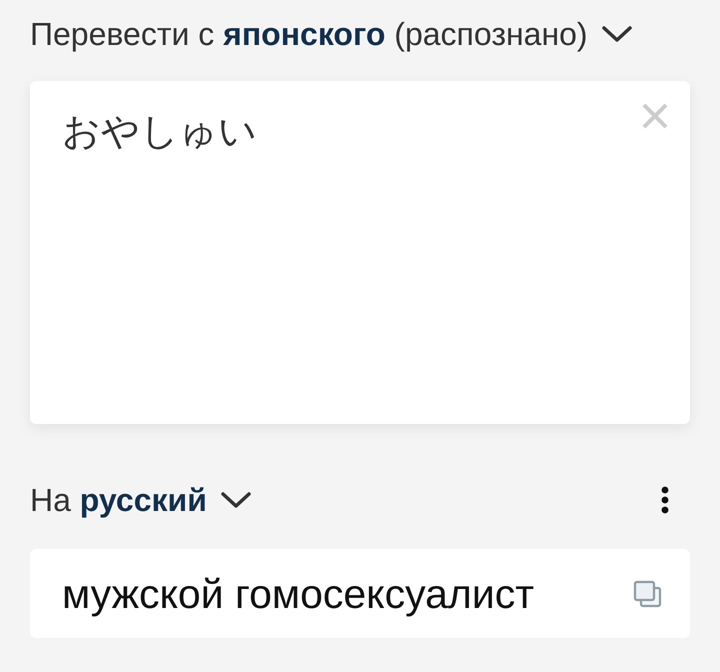  What do you see at coordinates (352, 132) in the screenshot?
I see `source-text-input: おやしゅい` at bounding box center [352, 132].